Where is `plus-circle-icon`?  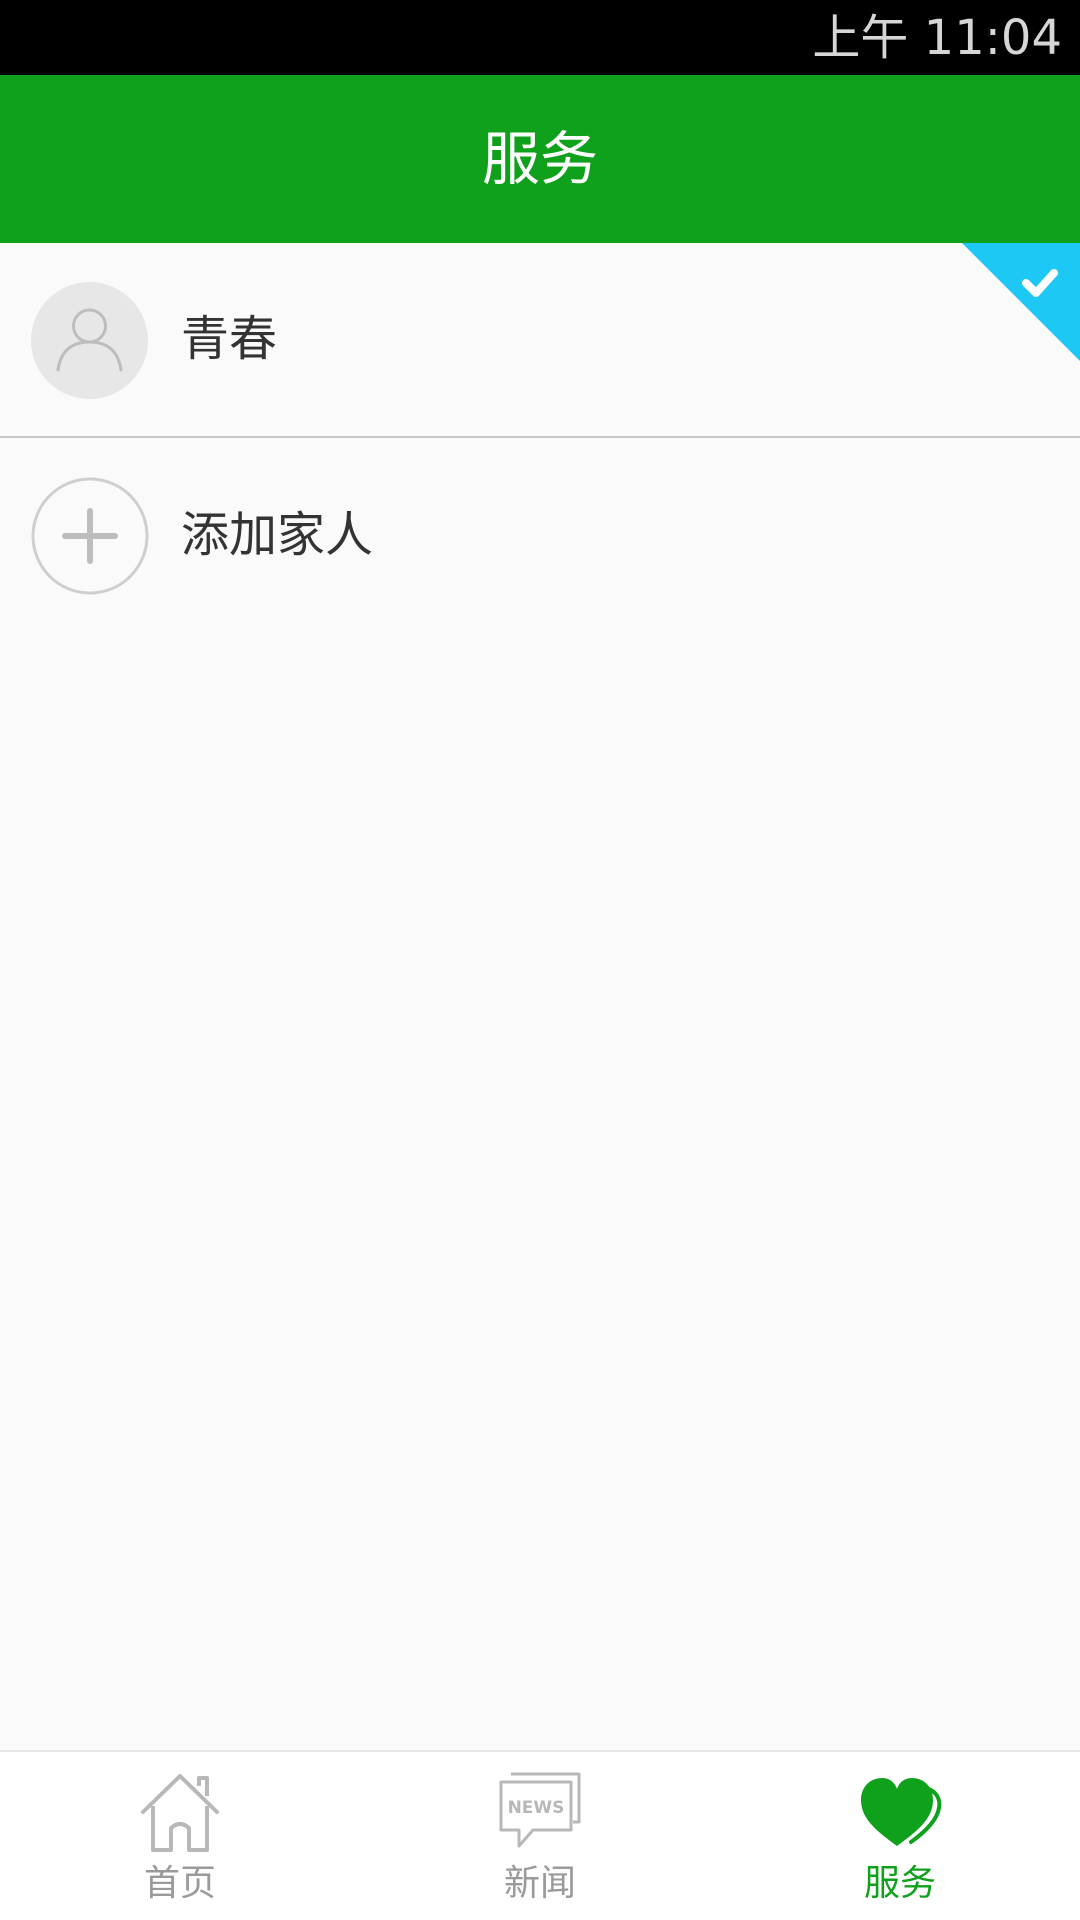
plus-circle-icon is located at coordinates (90, 536).